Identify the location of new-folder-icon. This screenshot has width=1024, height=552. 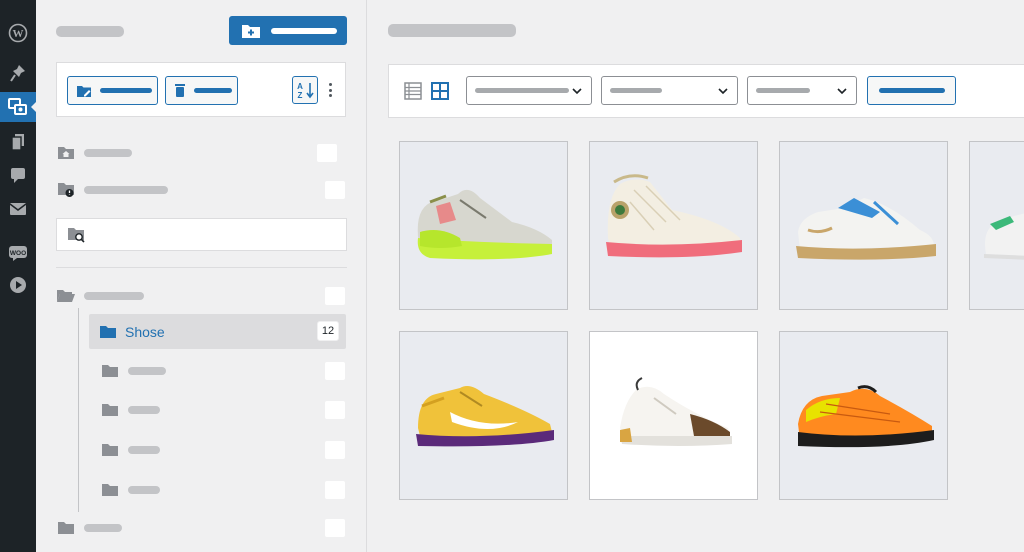
(251, 31).